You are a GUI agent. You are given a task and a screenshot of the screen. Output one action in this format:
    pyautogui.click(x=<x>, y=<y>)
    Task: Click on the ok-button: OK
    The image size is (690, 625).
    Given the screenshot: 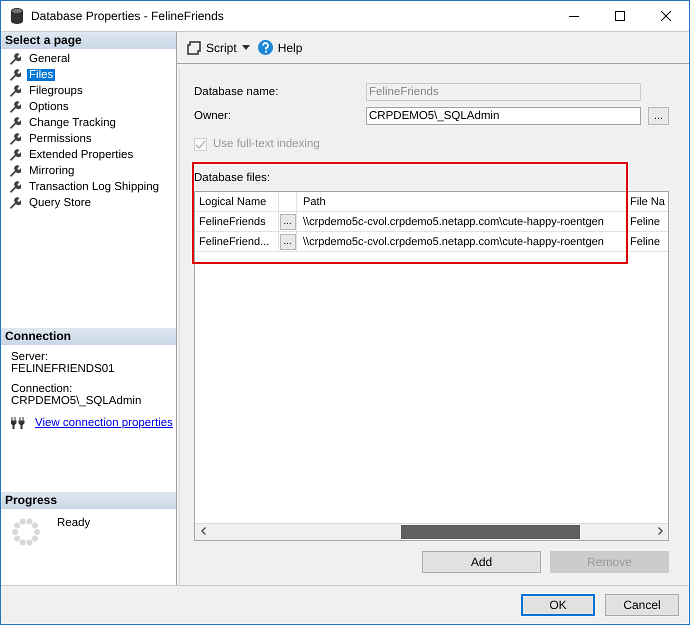 What is the action you would take?
    pyautogui.click(x=558, y=605)
    